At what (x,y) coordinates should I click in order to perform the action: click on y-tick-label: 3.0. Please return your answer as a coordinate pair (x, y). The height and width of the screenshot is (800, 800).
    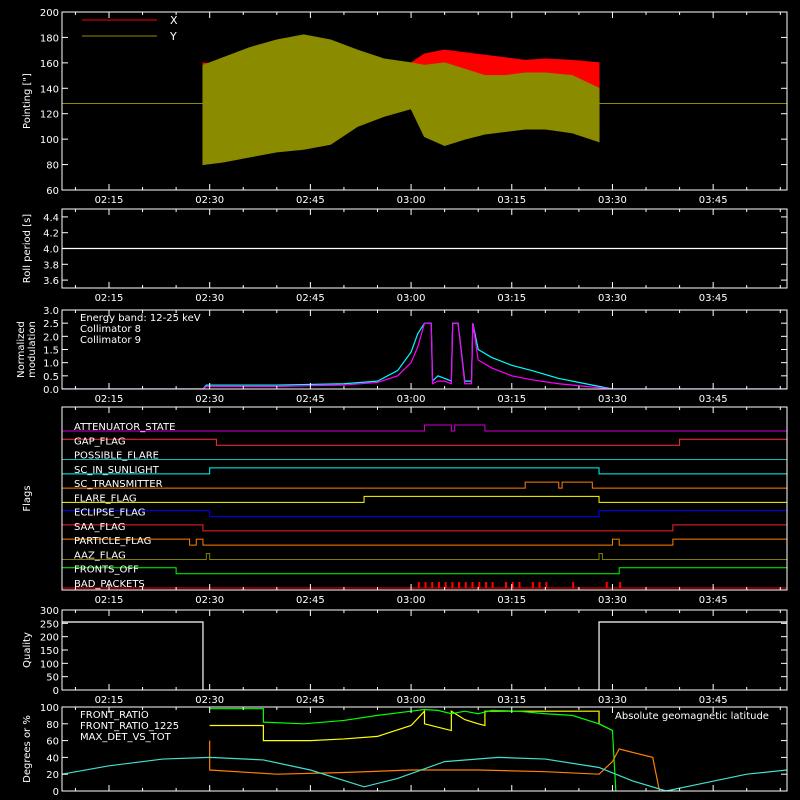
    Looking at the image, I should click on (51, 311).